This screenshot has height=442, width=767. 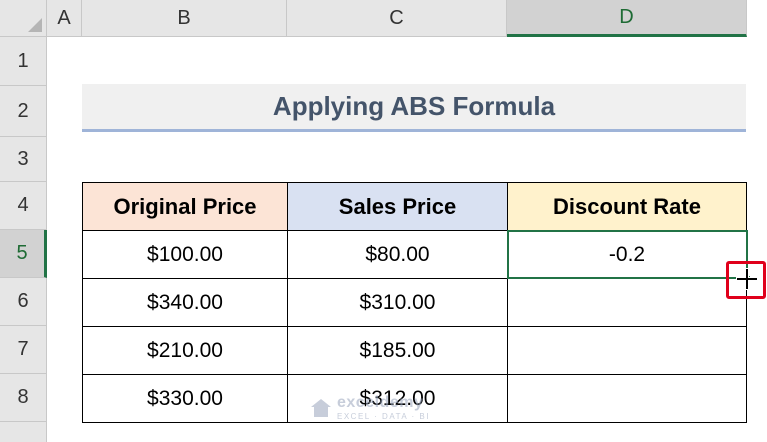 I want to click on cell-b8: $330.00, so click(x=184, y=398).